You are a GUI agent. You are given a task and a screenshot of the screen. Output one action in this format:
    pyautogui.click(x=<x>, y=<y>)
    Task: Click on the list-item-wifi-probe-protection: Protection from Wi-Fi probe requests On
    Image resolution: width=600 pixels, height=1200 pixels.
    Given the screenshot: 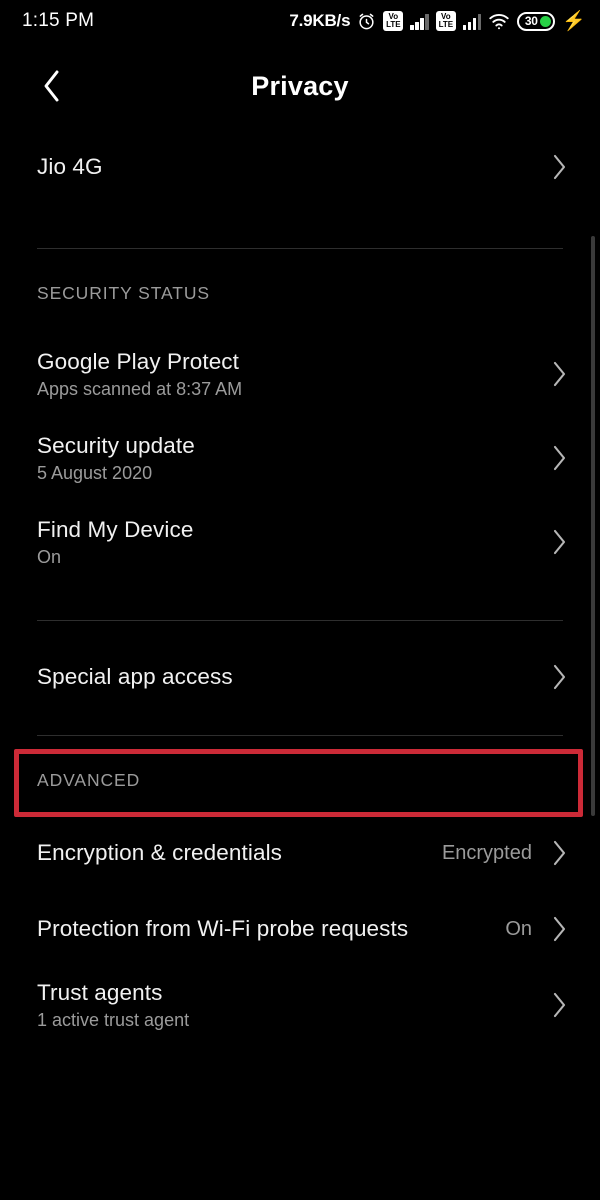 What is the action you would take?
    pyautogui.click(x=300, y=929)
    